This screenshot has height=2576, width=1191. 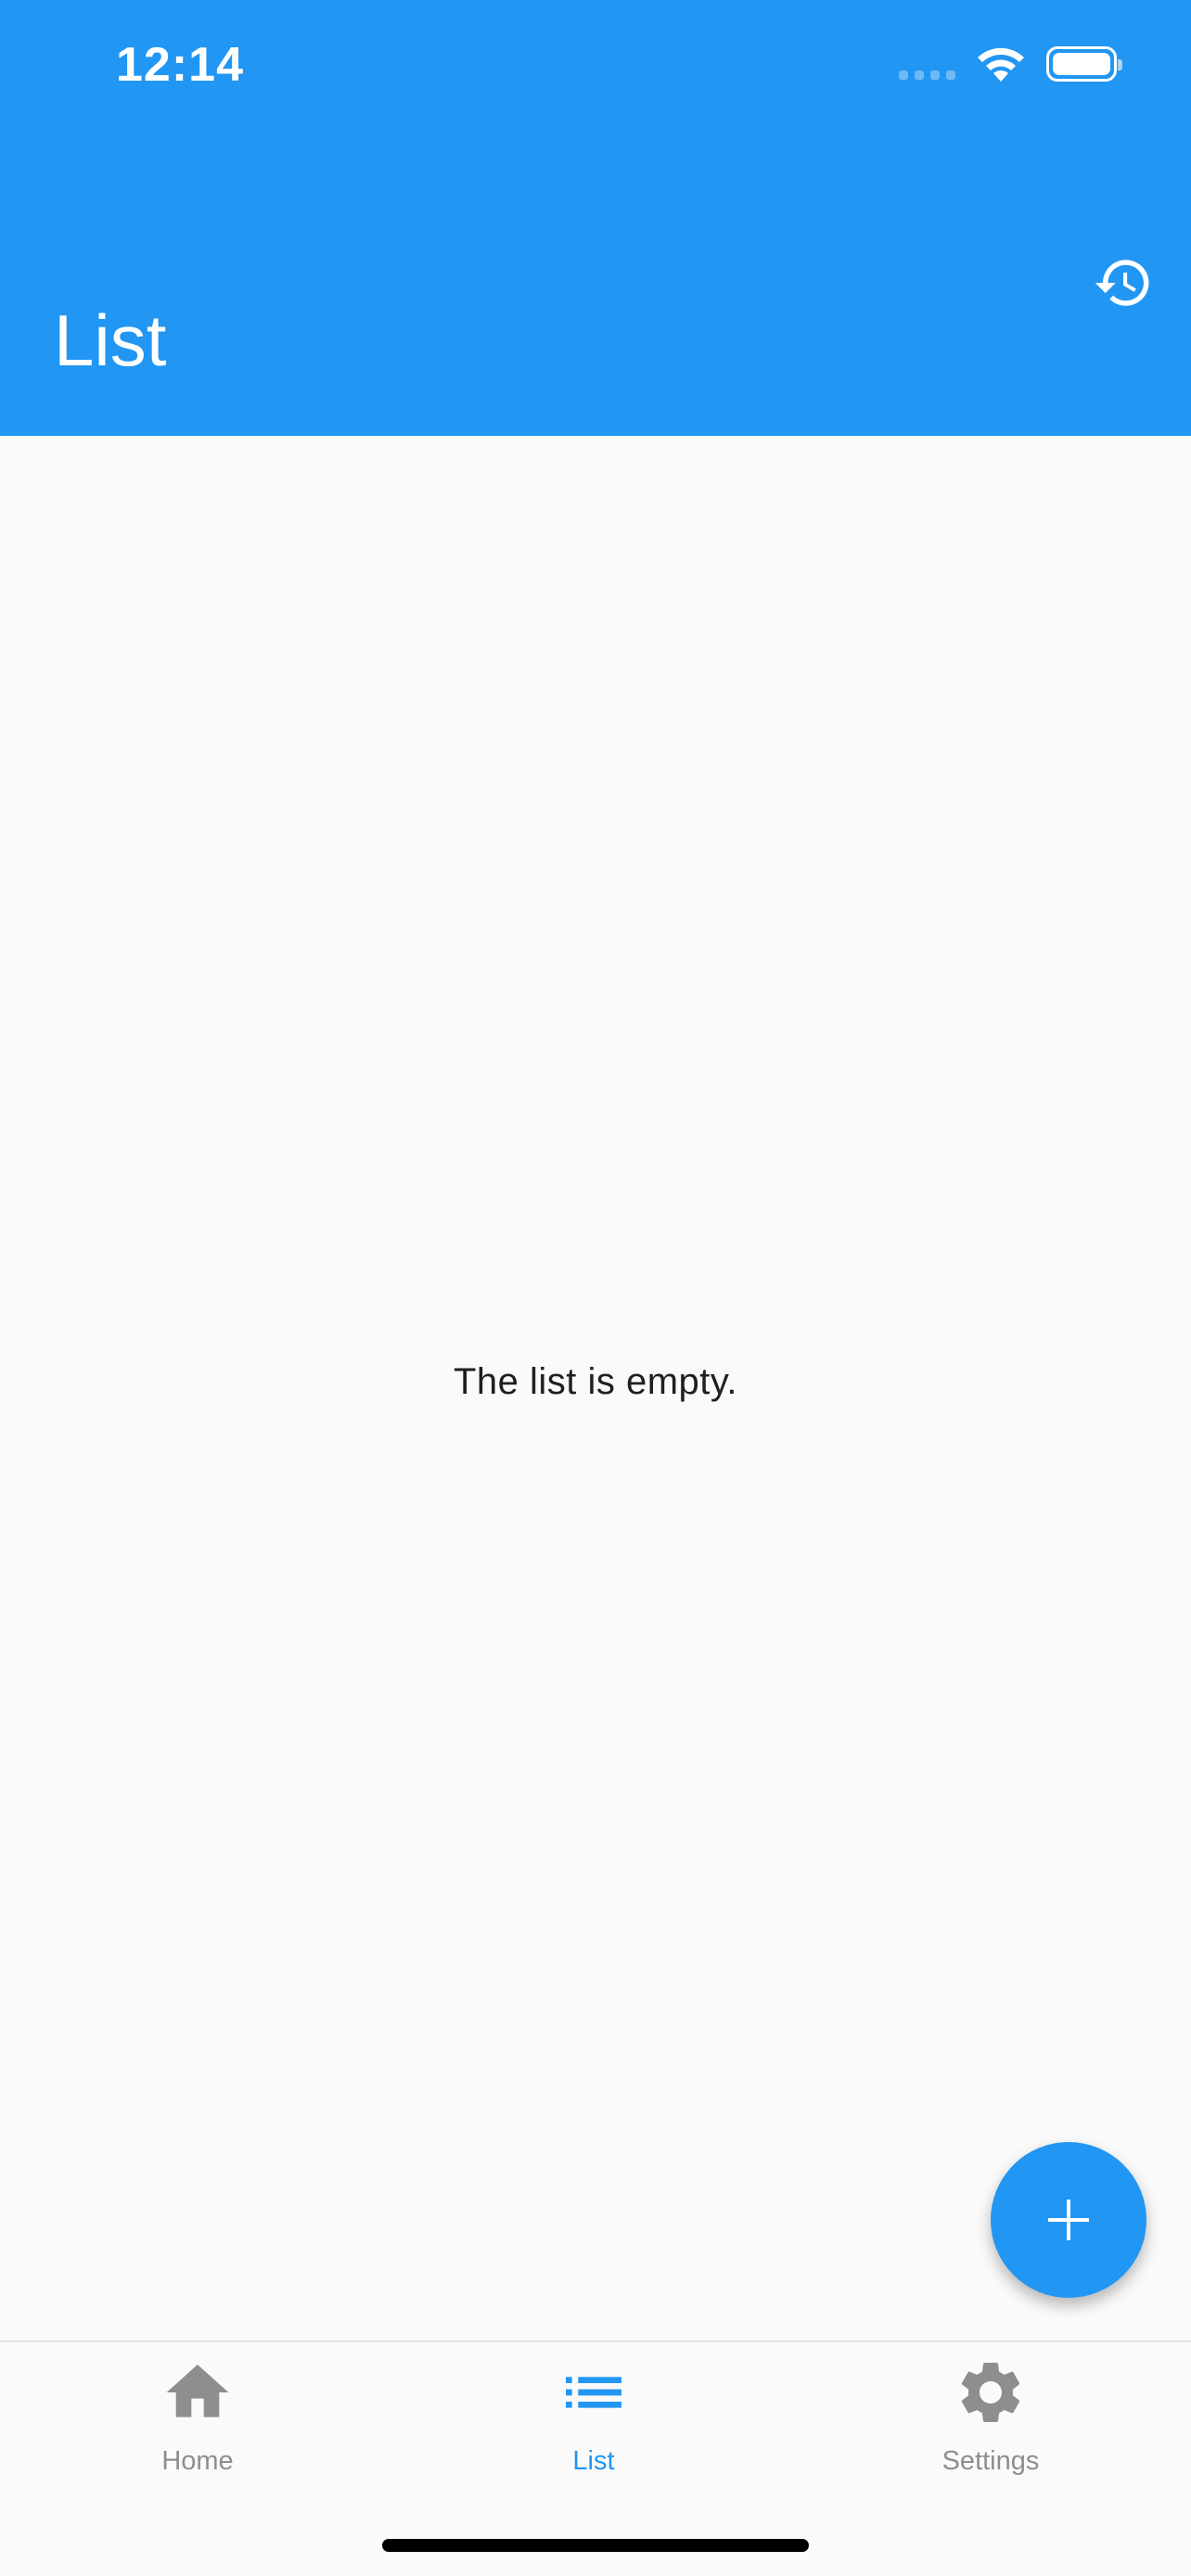 I want to click on home-icon, so click(x=197, y=2391).